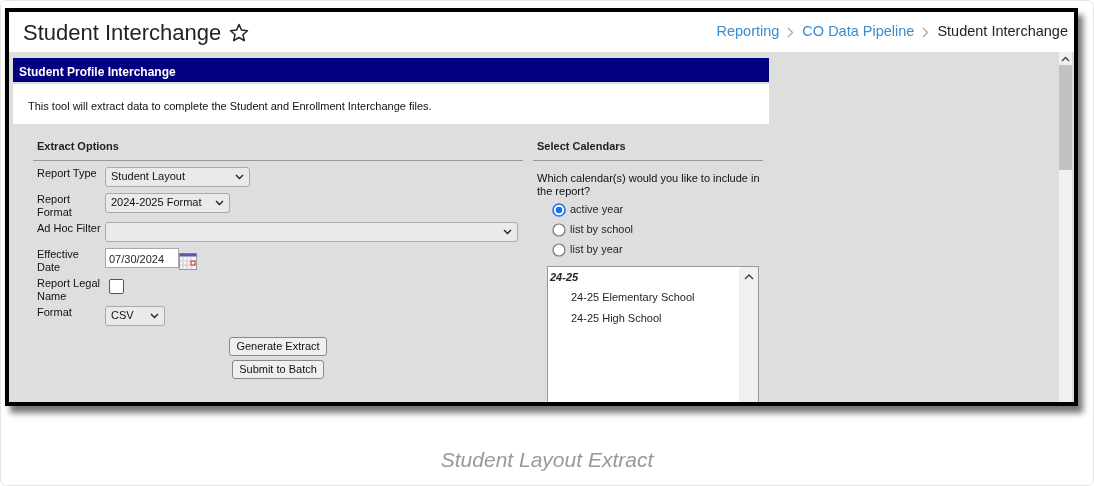  Describe the element at coordinates (278, 346) in the screenshot. I see `action-button: Generate Extract` at that location.